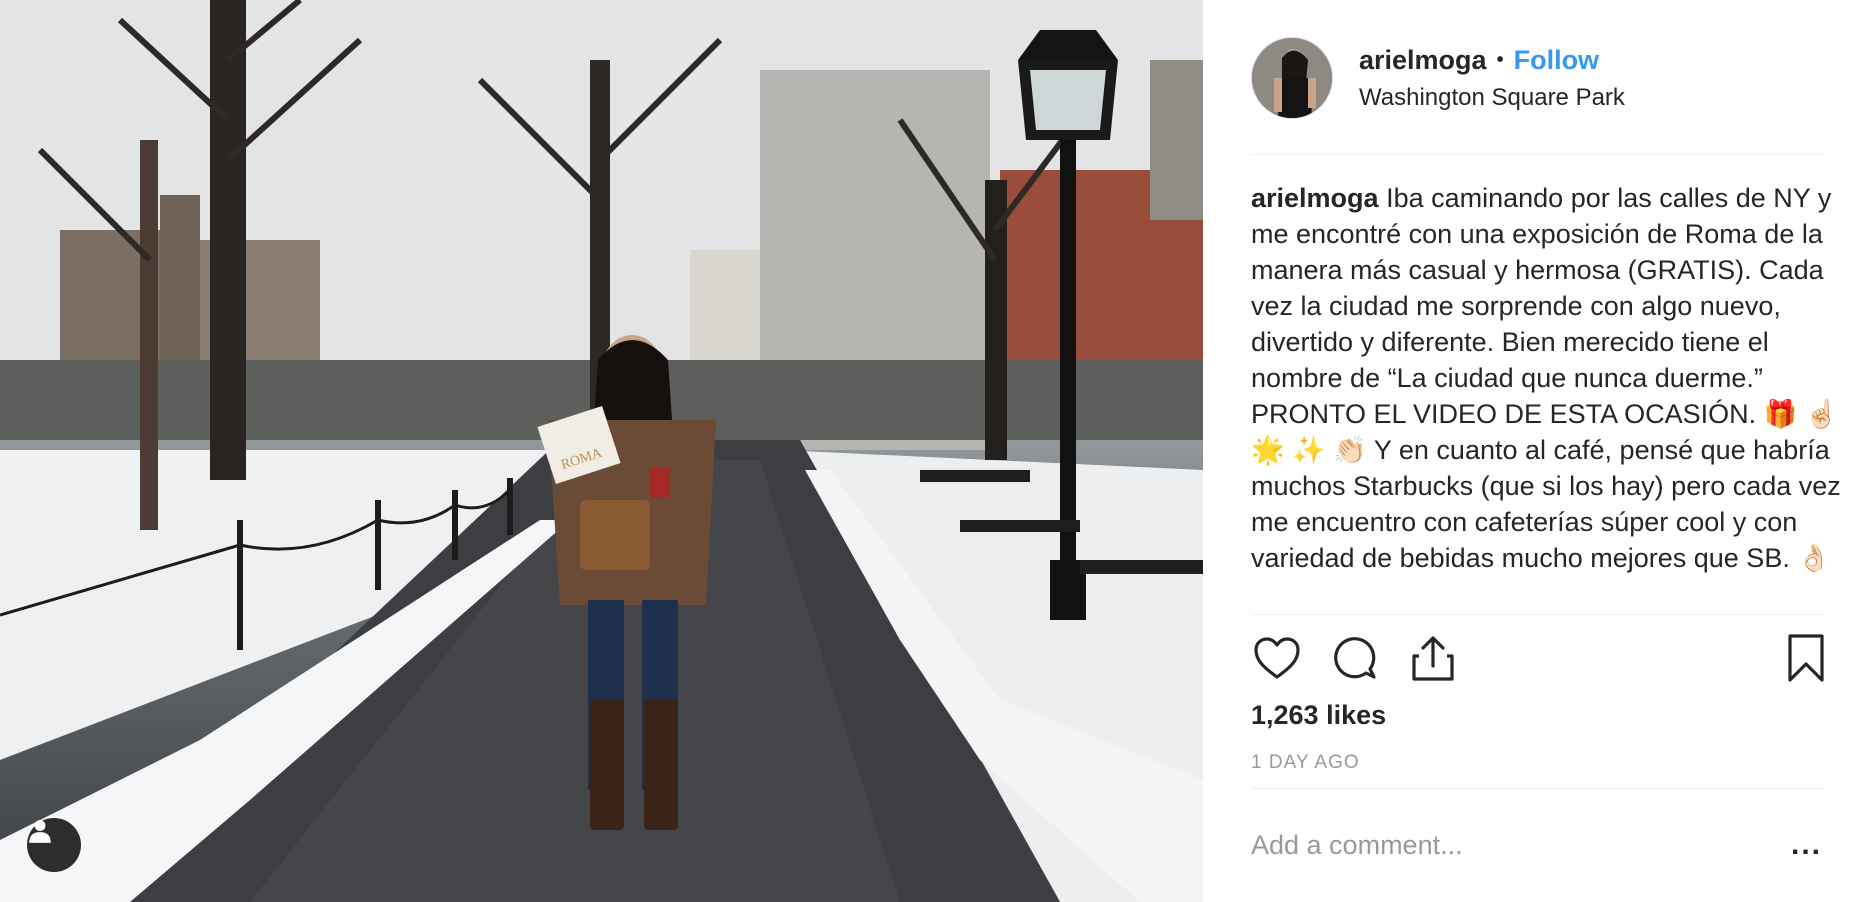 Image resolution: width=1874 pixels, height=902 pixels. What do you see at coordinates (54, 845) in the screenshot?
I see `tagged-people-button` at bounding box center [54, 845].